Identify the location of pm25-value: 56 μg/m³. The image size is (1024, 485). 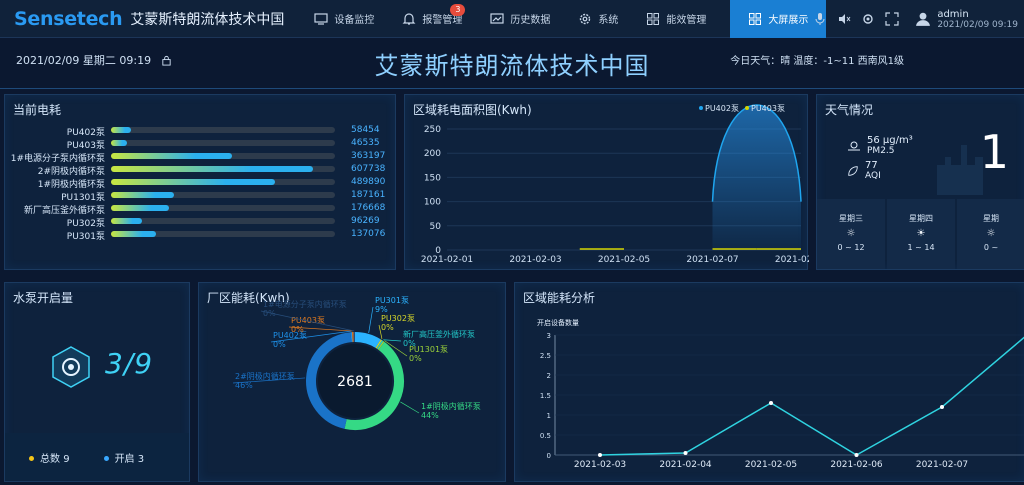
(890, 140).